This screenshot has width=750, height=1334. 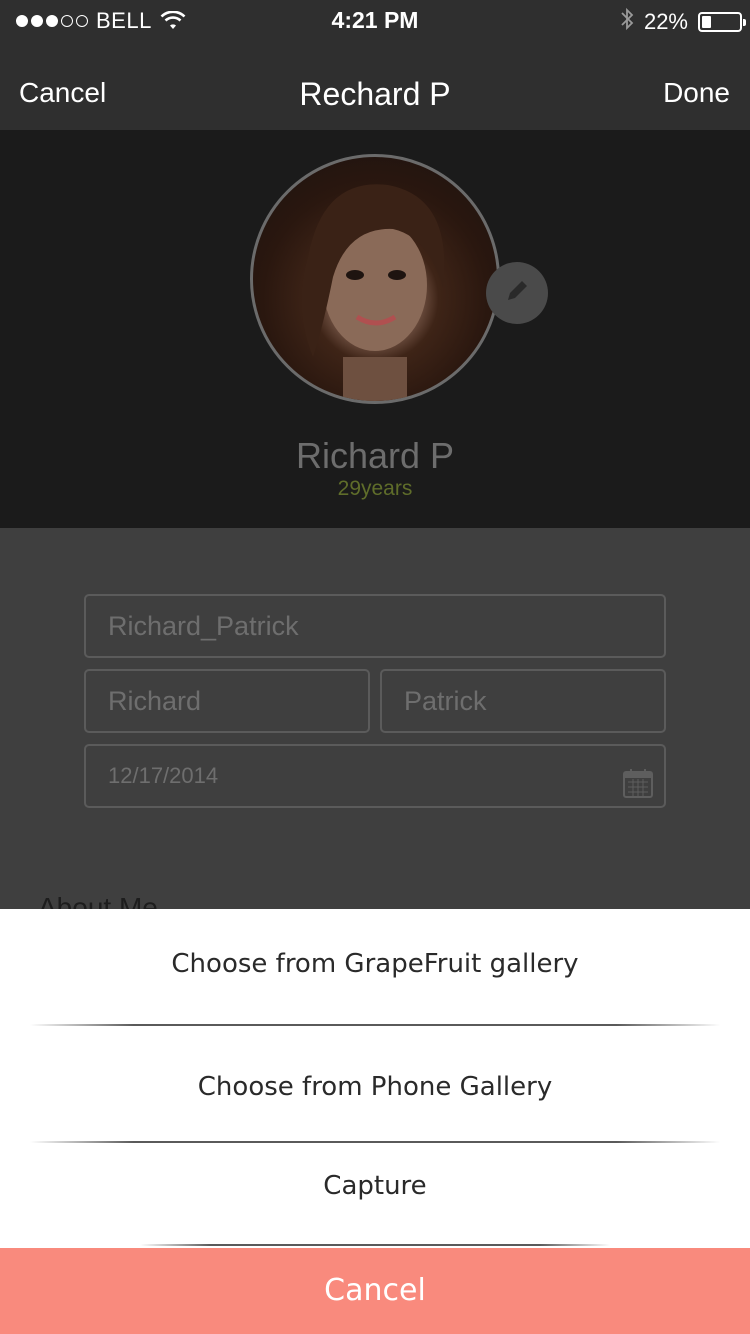 I want to click on page-title: Rechard P, so click(x=375, y=94).